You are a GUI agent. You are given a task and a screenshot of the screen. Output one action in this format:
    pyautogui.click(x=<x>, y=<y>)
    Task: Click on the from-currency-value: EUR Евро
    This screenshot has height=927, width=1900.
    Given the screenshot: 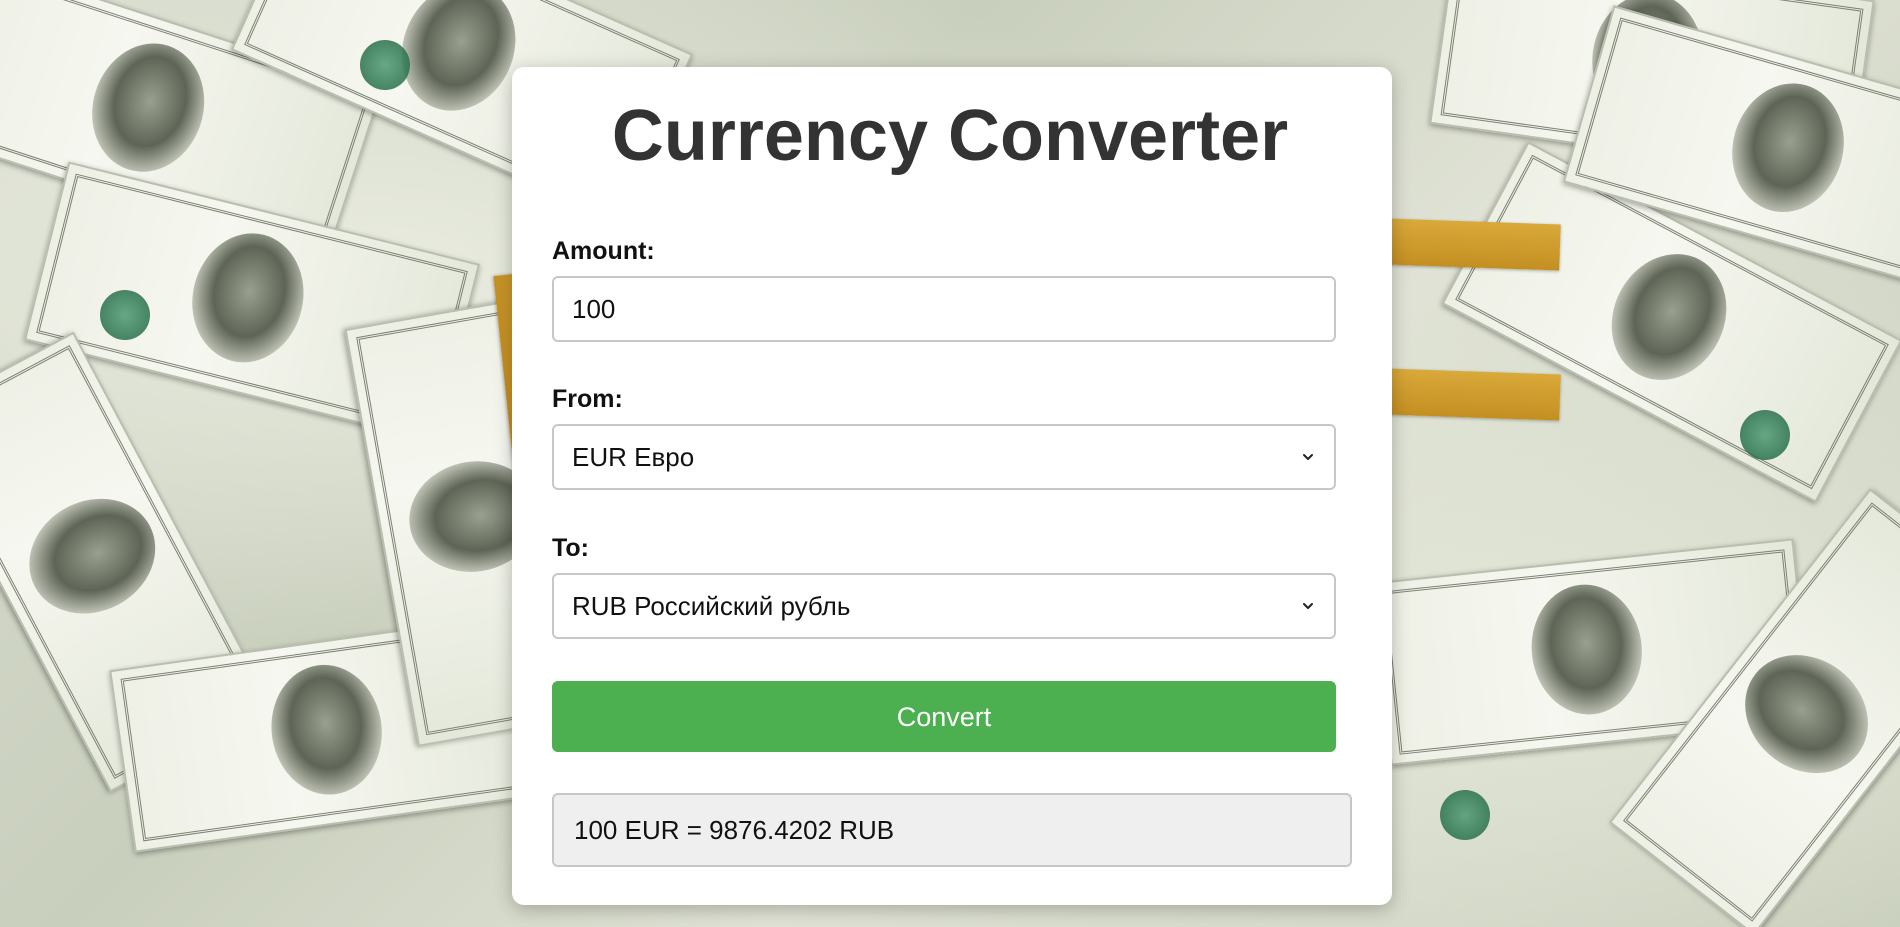 What is the action you would take?
    pyautogui.click(x=633, y=456)
    